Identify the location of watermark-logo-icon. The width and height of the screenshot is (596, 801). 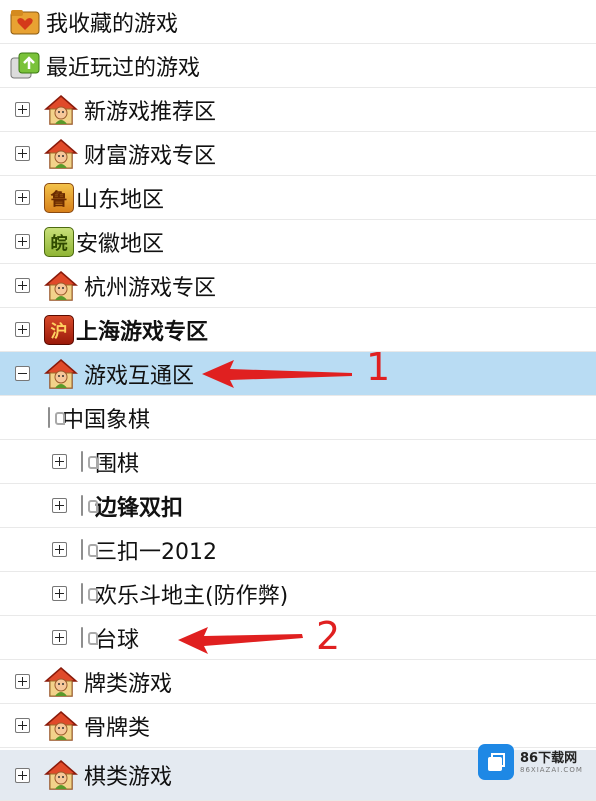
(496, 762).